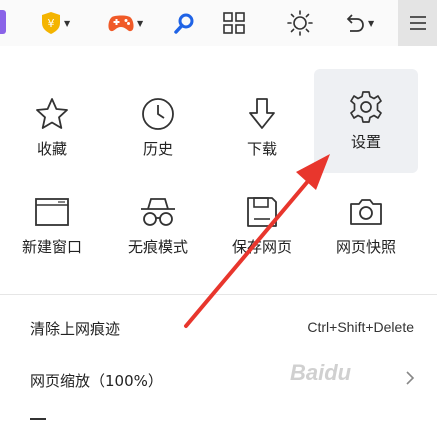 This screenshot has width=437, height=428. I want to click on history-label: 历史, so click(157, 149).